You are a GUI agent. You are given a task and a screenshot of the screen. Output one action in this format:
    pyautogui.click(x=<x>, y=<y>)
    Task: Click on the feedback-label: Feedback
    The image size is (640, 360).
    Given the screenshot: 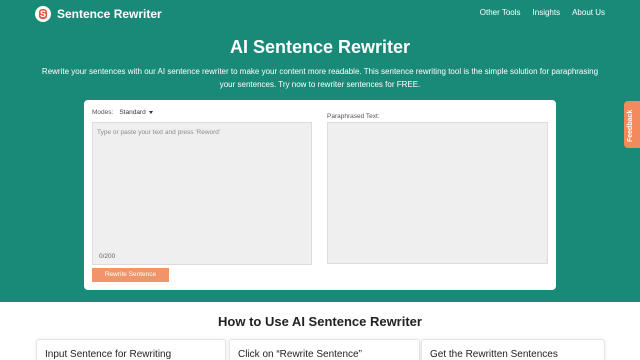 What is the action you would take?
    pyautogui.click(x=630, y=125)
    